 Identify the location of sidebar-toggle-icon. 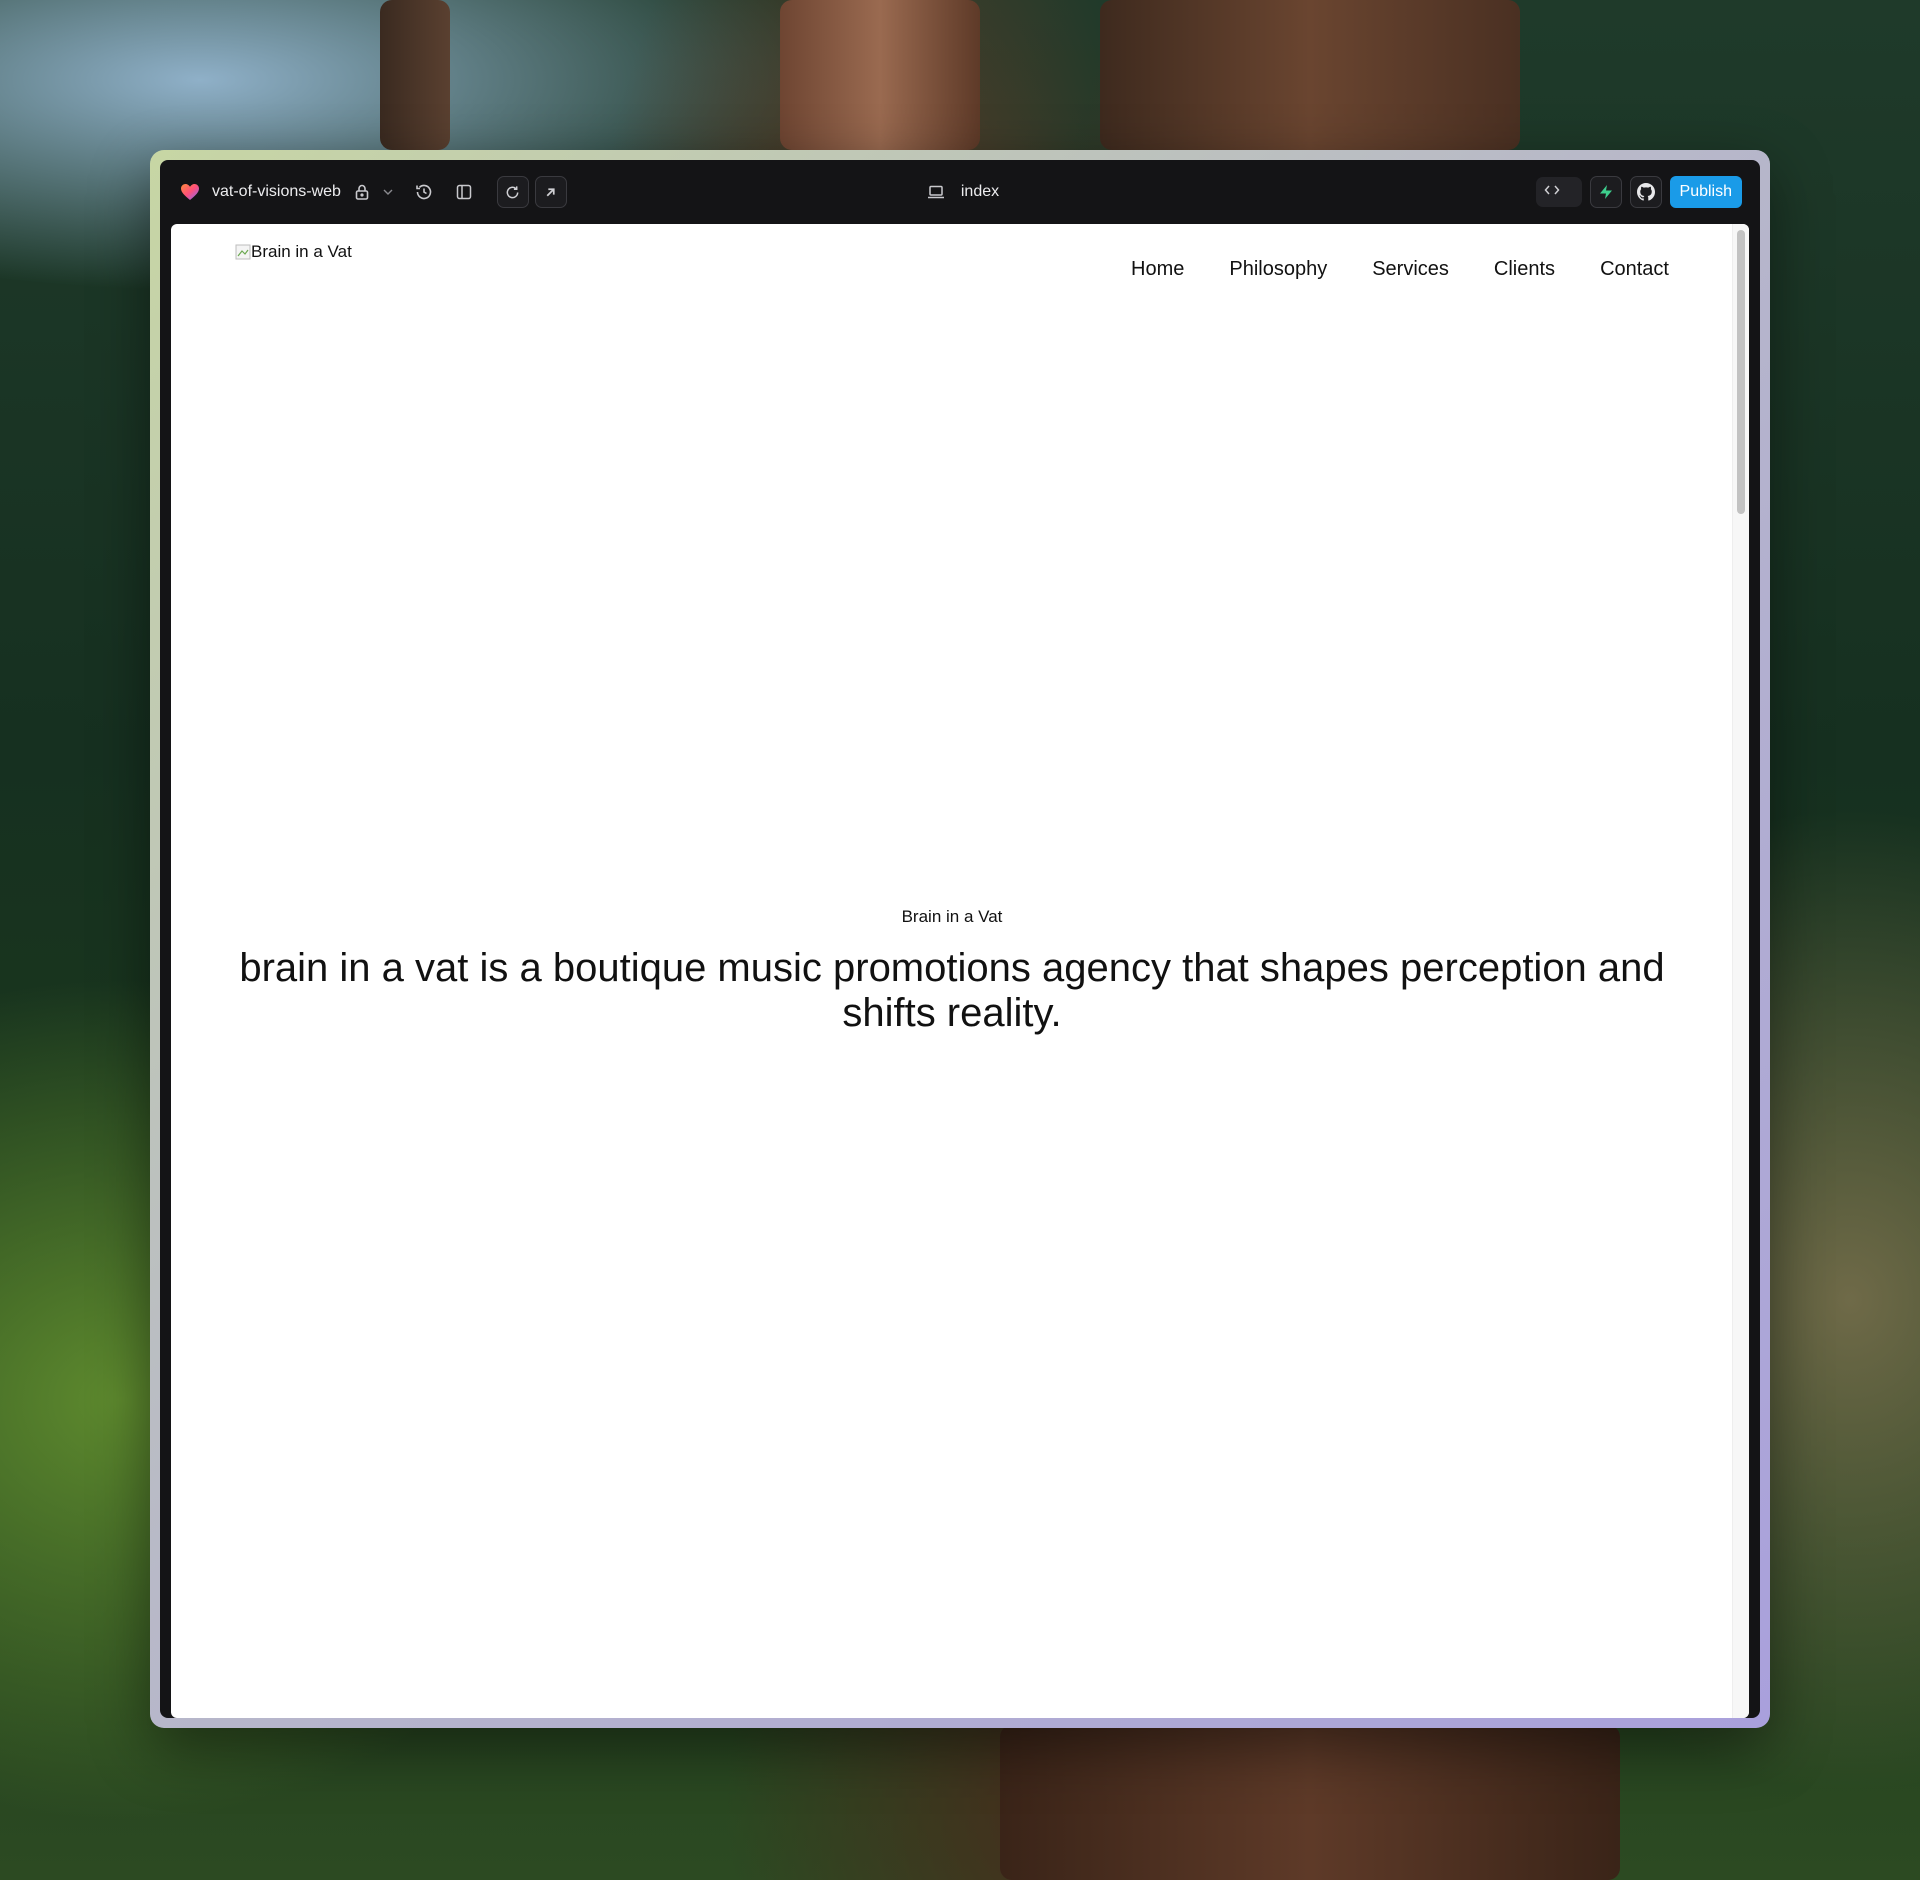
(464, 192).